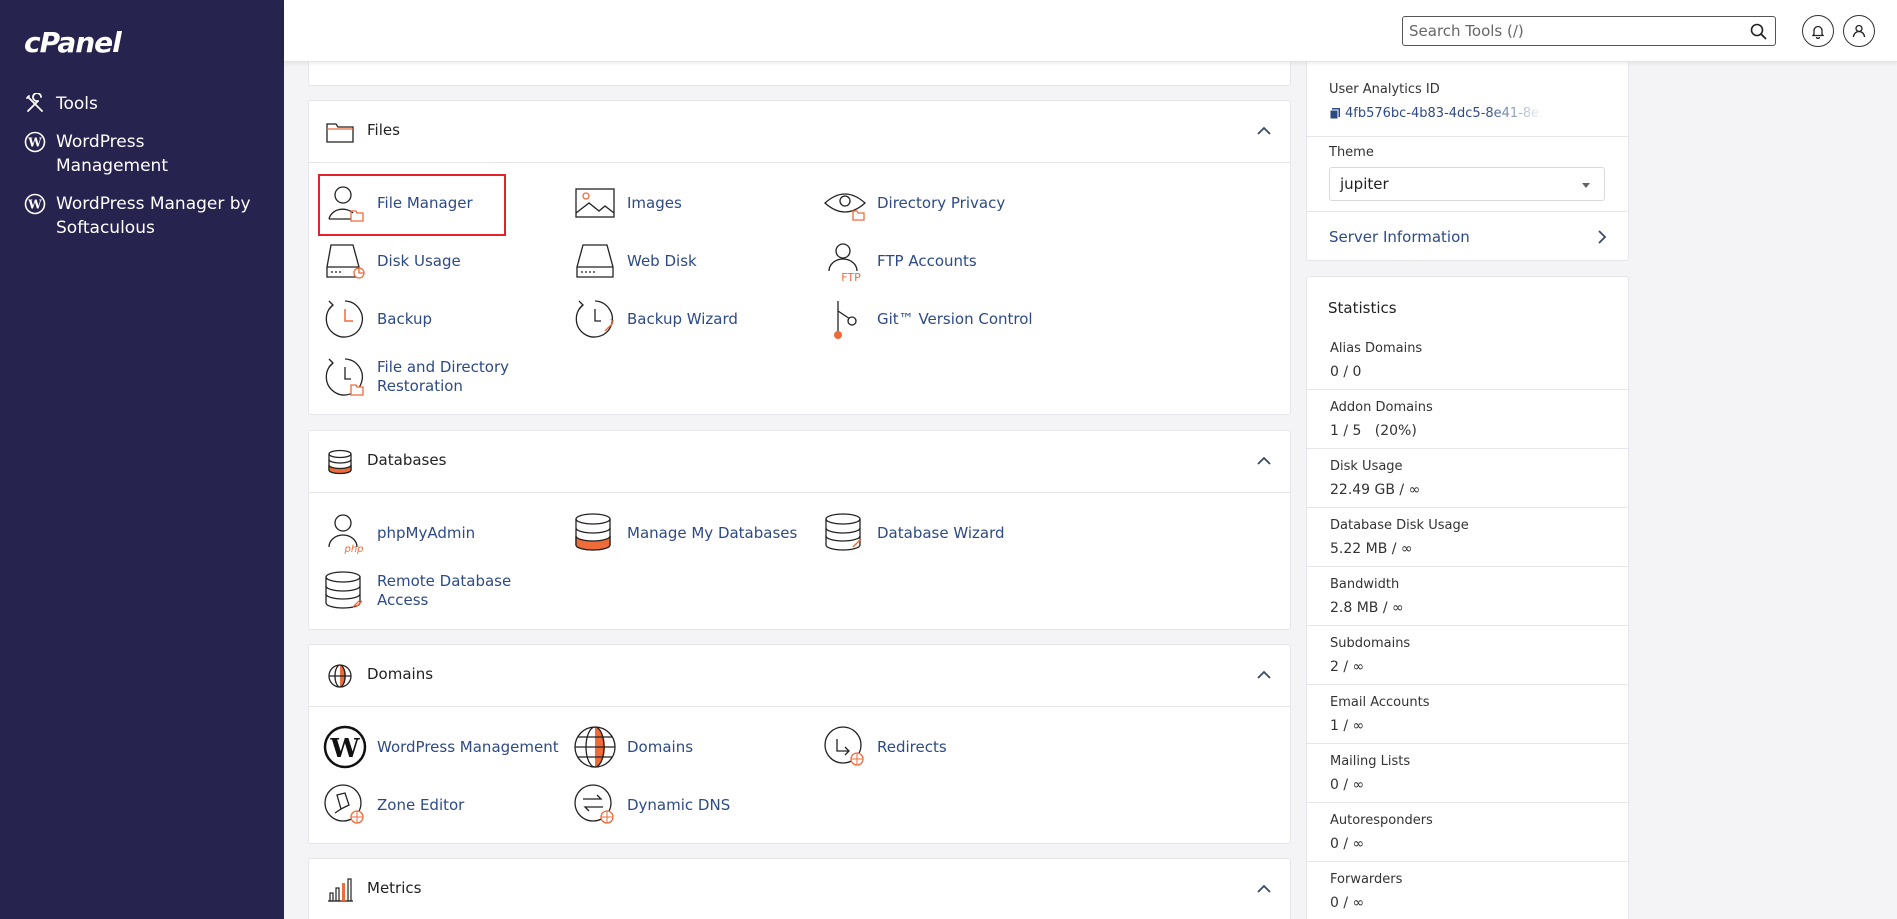 The height and width of the screenshot is (919, 1897). I want to click on stat-label: Alias Domains, so click(1376, 348).